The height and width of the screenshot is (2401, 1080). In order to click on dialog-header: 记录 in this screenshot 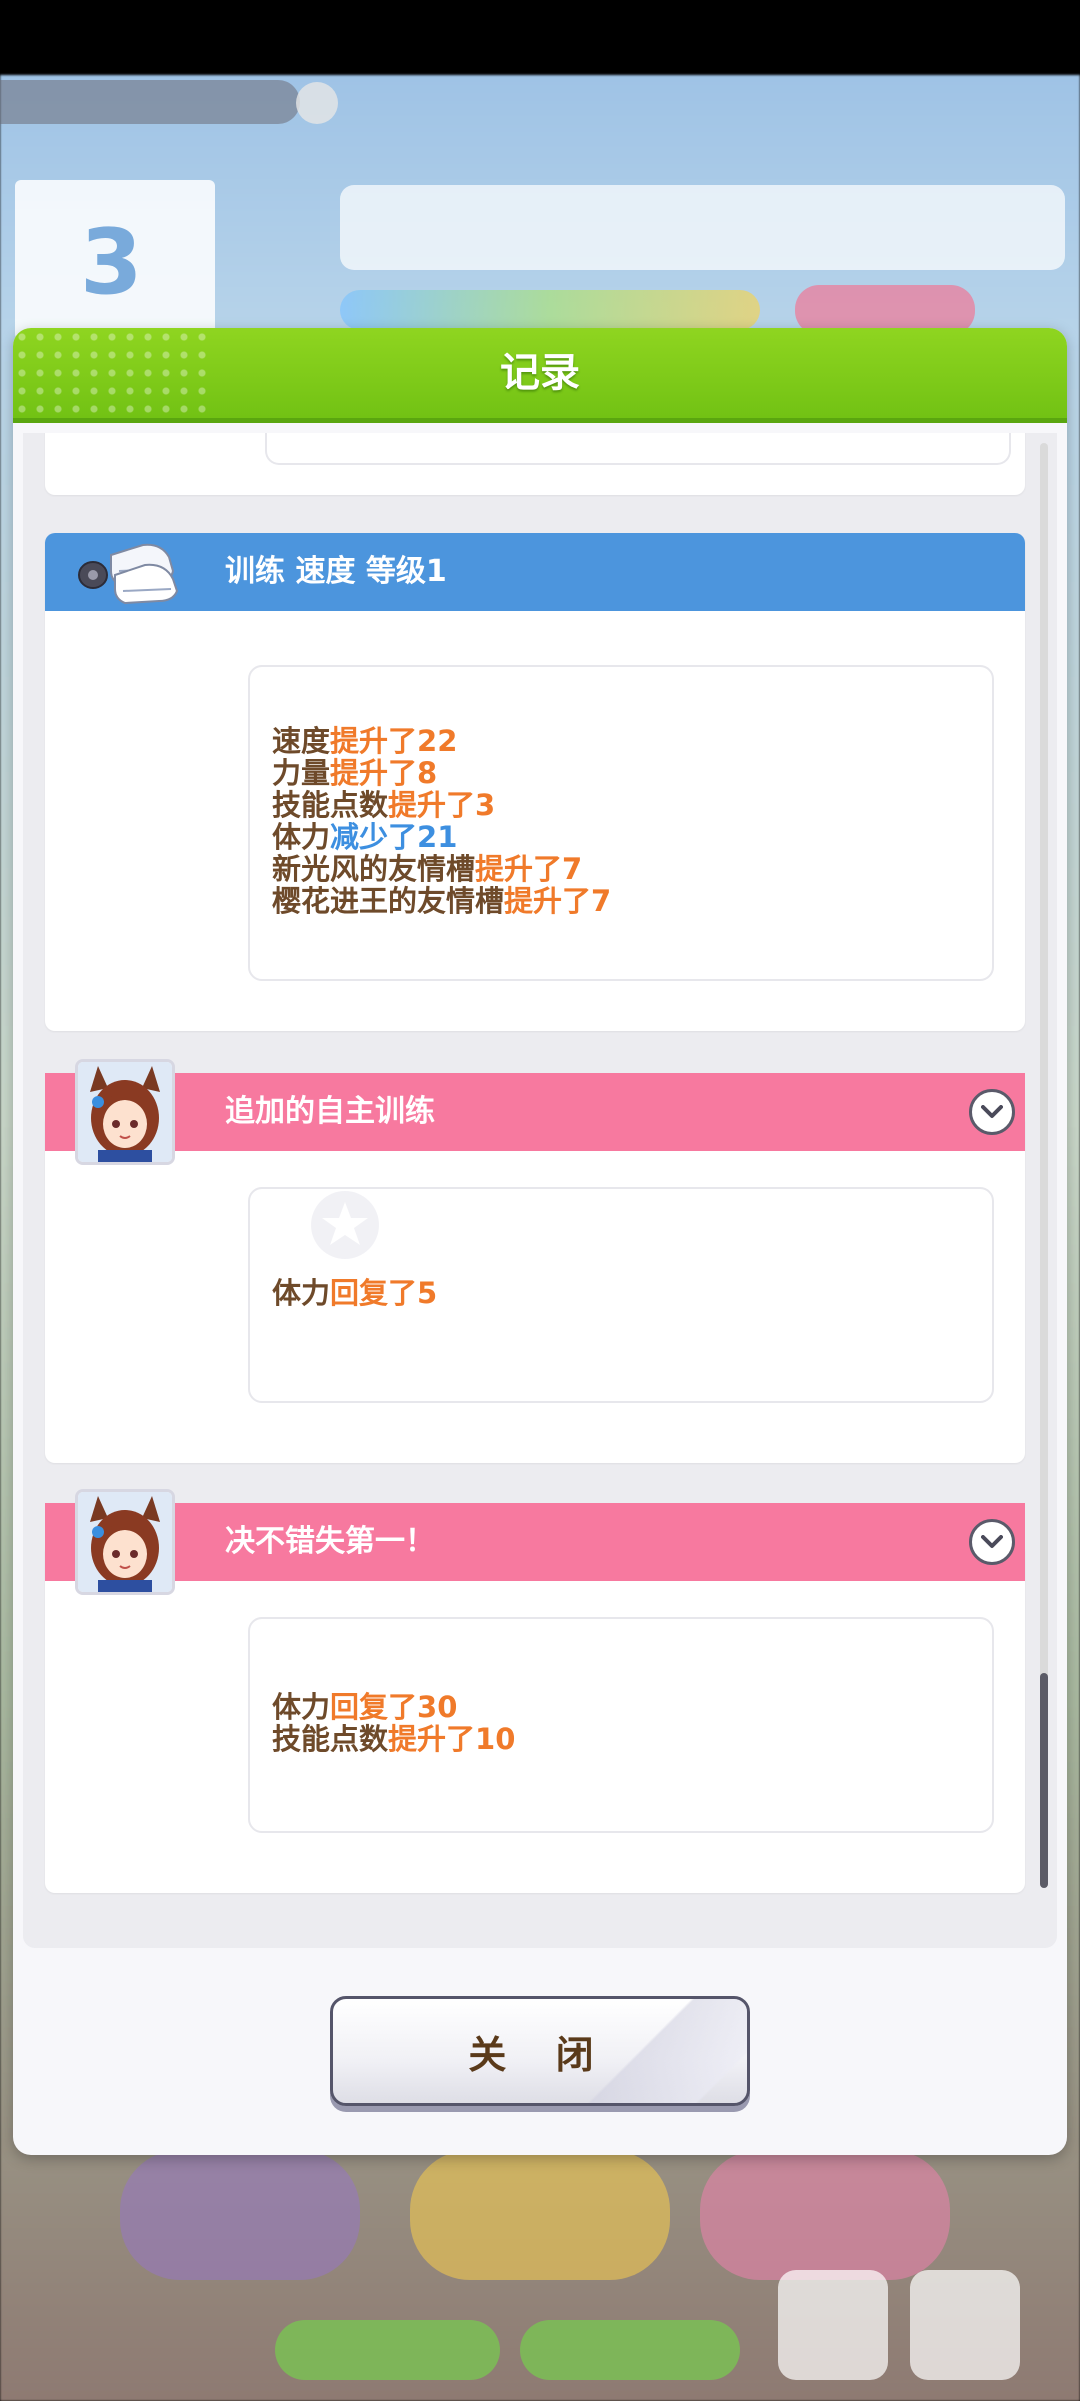, I will do `click(540, 375)`.